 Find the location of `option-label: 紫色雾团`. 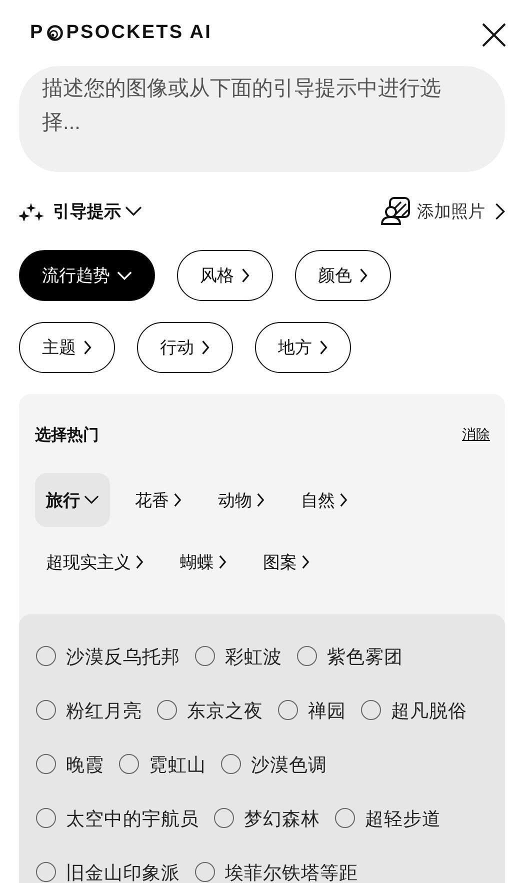

option-label: 紫色雾团 is located at coordinates (365, 656).